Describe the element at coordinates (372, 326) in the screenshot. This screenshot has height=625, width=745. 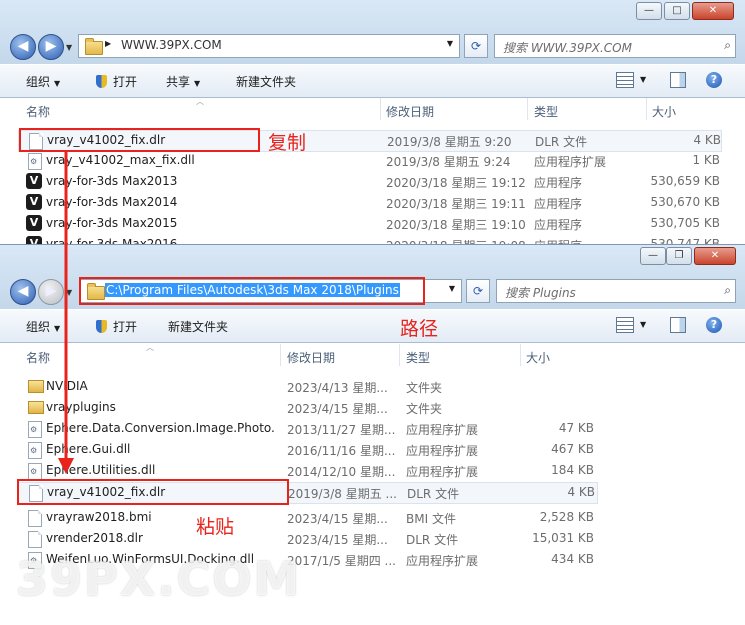
I see `command-bar: 组织 ▼ 打开 新建文件夹 ▼ ?` at that location.